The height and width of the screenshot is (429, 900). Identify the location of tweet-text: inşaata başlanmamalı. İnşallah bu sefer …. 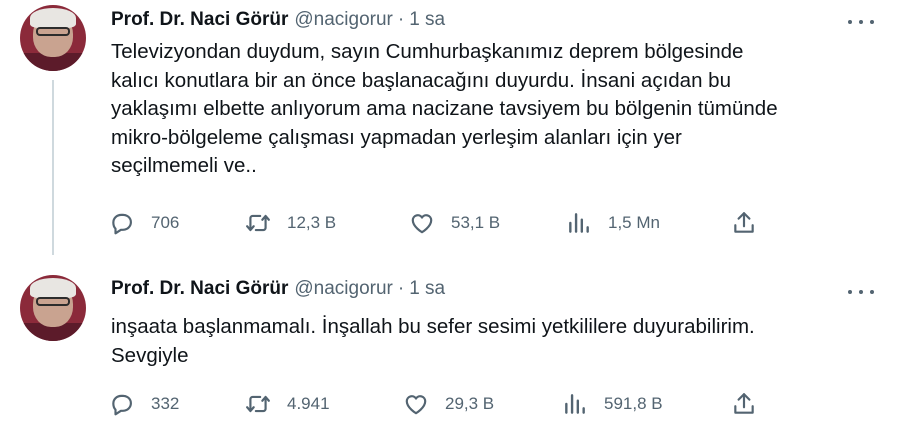
(433, 341).